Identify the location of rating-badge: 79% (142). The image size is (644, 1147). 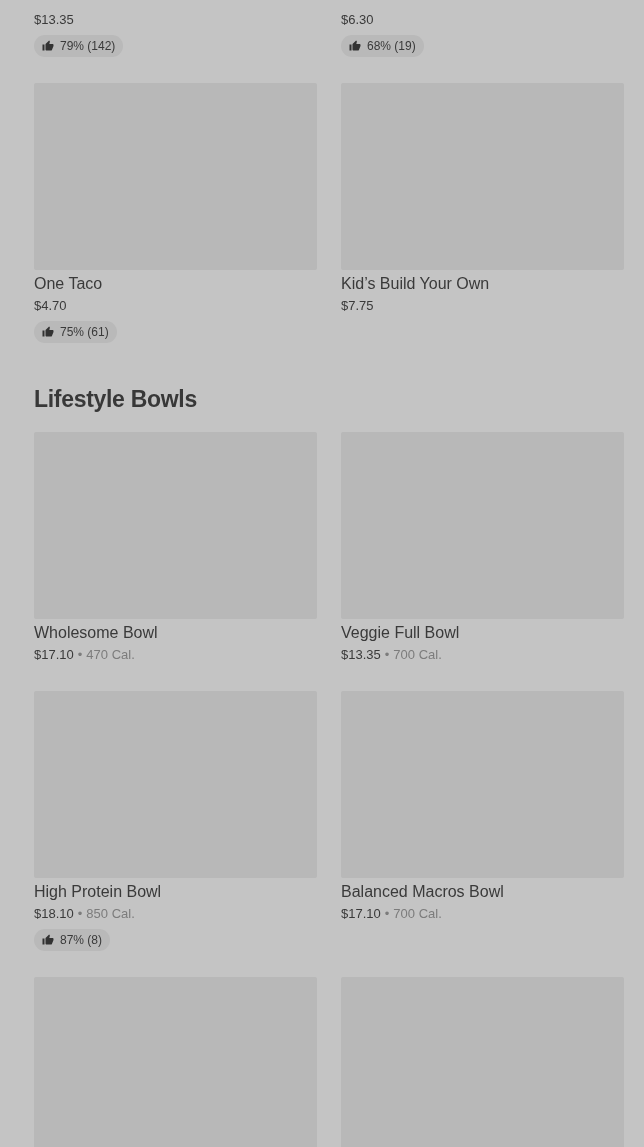
(79, 46).